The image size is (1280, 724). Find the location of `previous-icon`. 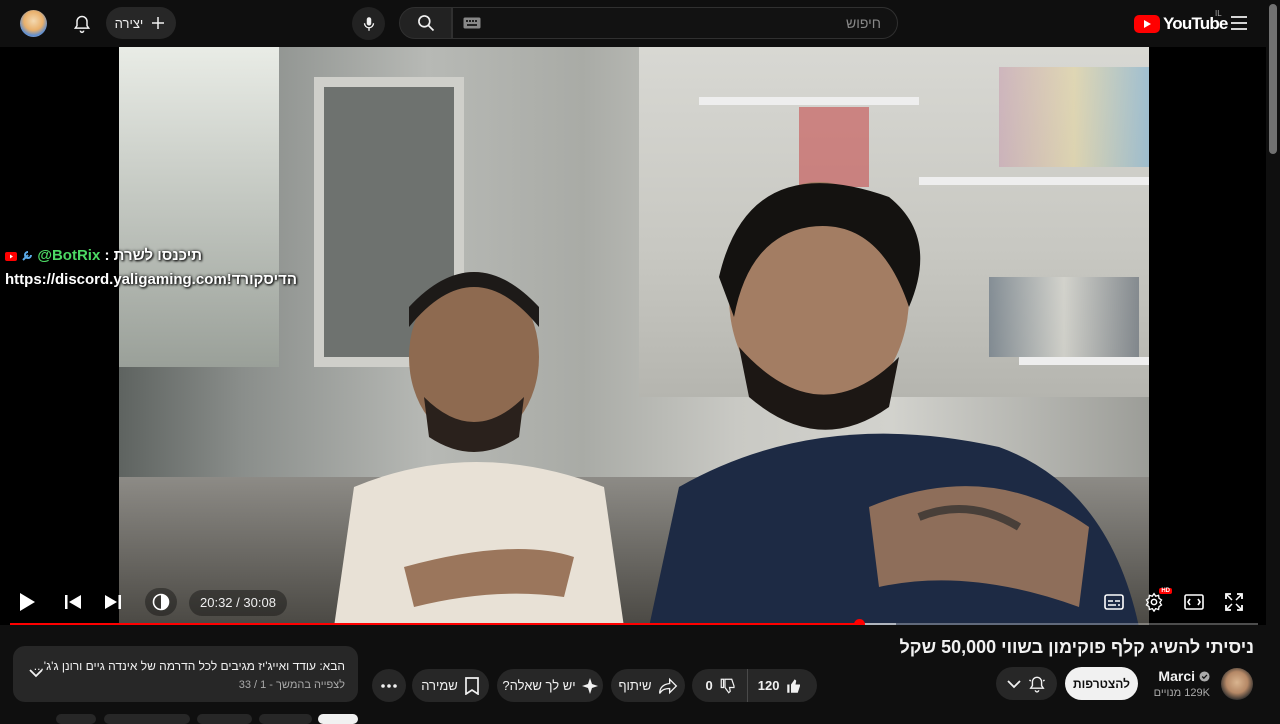

previous-icon is located at coordinates (73, 602).